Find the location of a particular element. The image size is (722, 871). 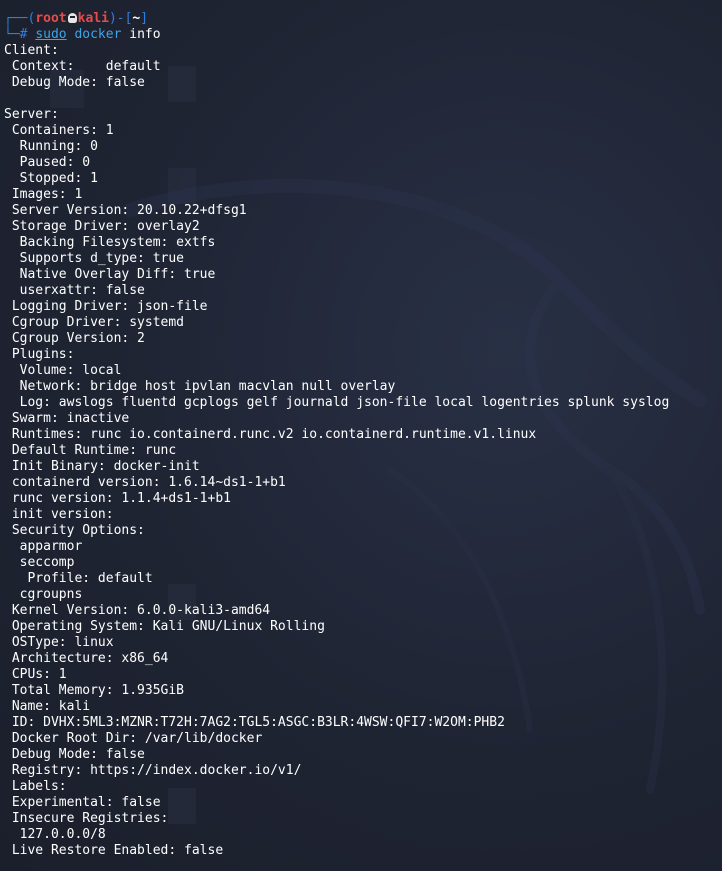

output-line: runc version: 1.1.4+ds1-1+b1 is located at coordinates (117, 498).